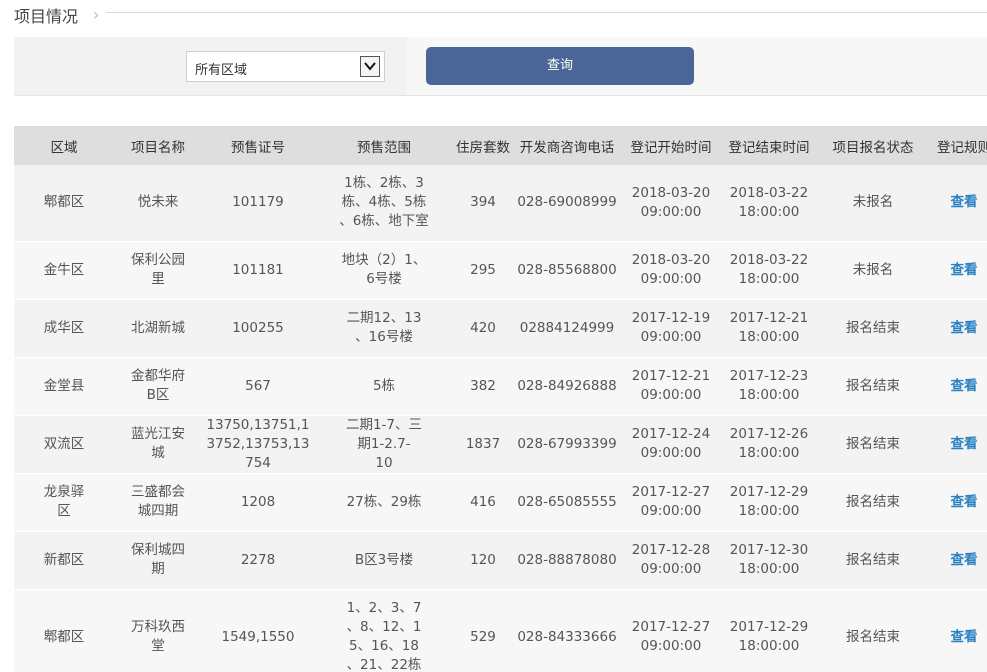 This screenshot has height=672, width=987. I want to click on query-button: 查询, so click(560, 66).